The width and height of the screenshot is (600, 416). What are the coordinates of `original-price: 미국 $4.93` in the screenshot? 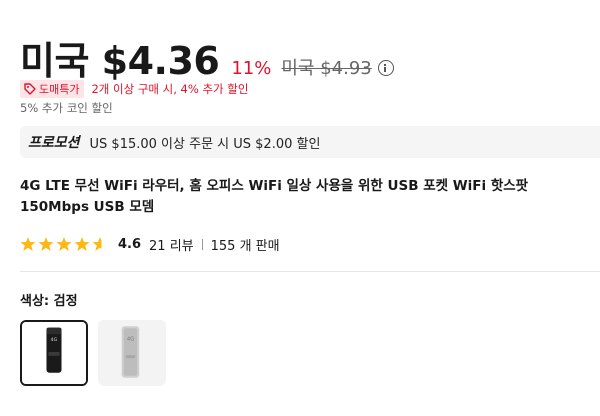 It's located at (326, 68).